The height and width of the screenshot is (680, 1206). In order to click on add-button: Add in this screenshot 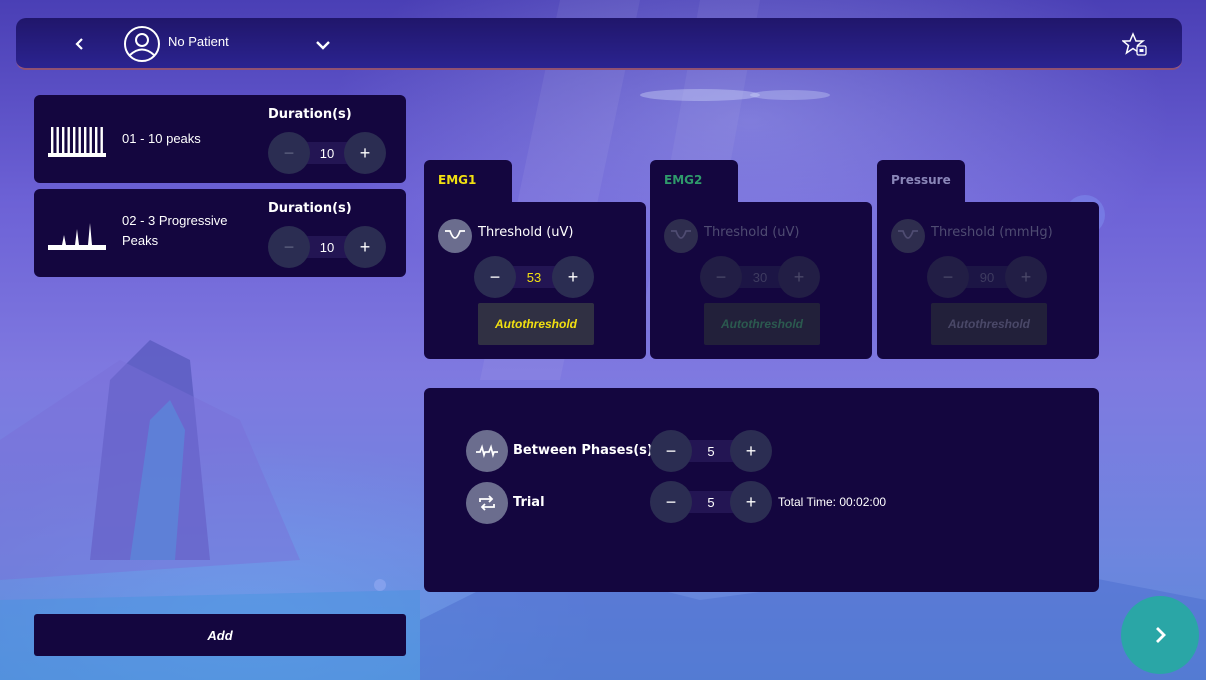, I will do `click(220, 635)`.